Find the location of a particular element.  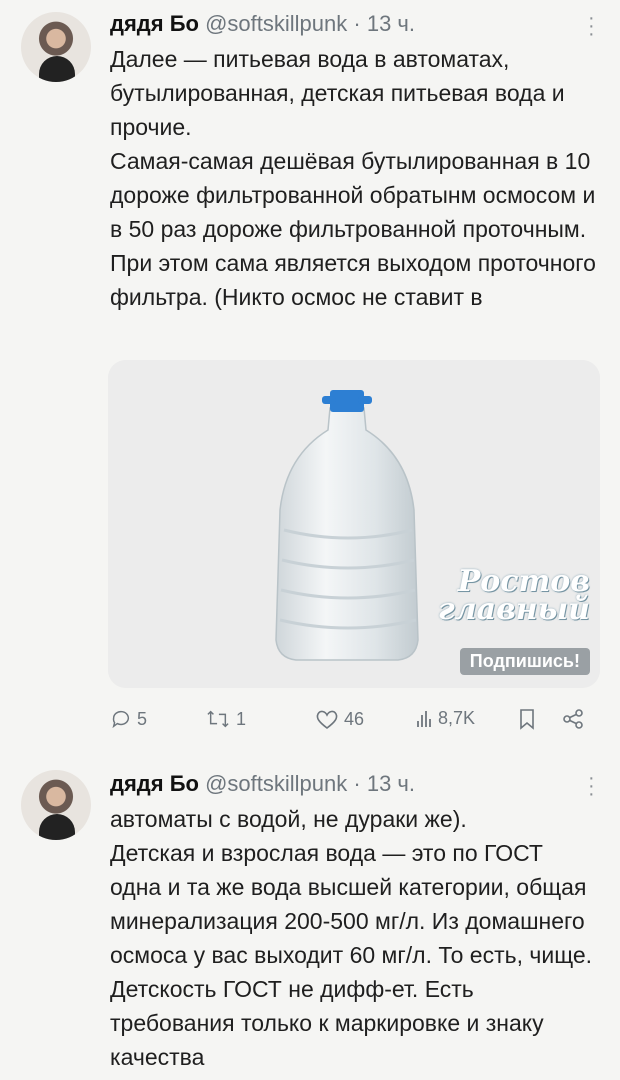

like-count: 46 is located at coordinates (354, 718).